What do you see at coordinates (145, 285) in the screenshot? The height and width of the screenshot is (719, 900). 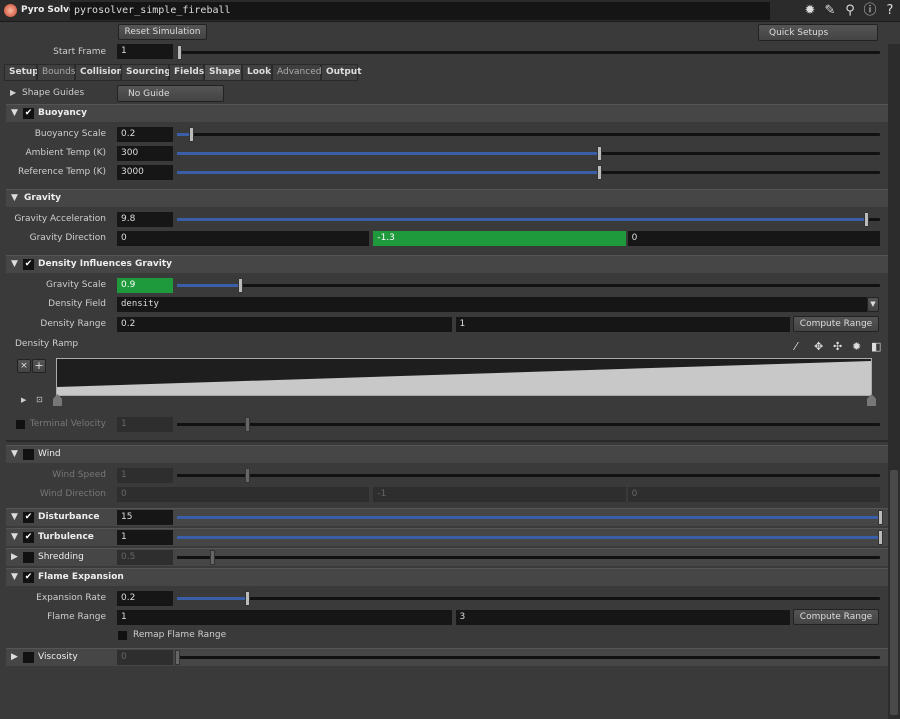 I see `gravity-scale-field: 0.9` at bounding box center [145, 285].